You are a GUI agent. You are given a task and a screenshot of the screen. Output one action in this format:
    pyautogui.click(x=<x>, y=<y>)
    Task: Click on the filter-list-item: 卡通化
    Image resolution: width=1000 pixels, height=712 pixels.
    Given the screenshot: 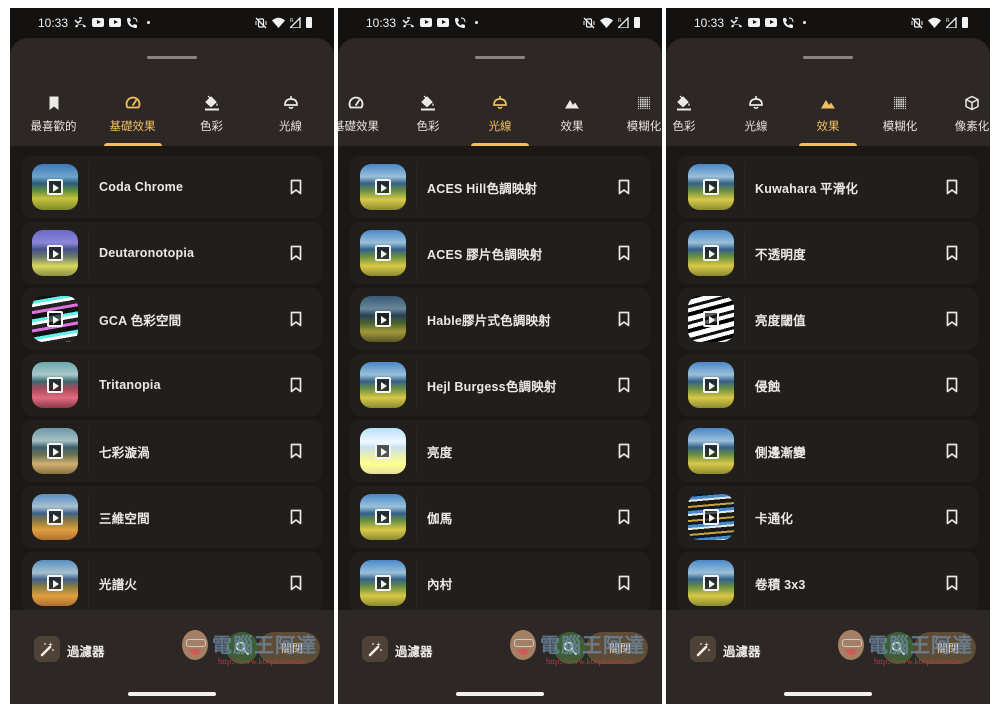 What is the action you would take?
    pyautogui.click(x=828, y=517)
    